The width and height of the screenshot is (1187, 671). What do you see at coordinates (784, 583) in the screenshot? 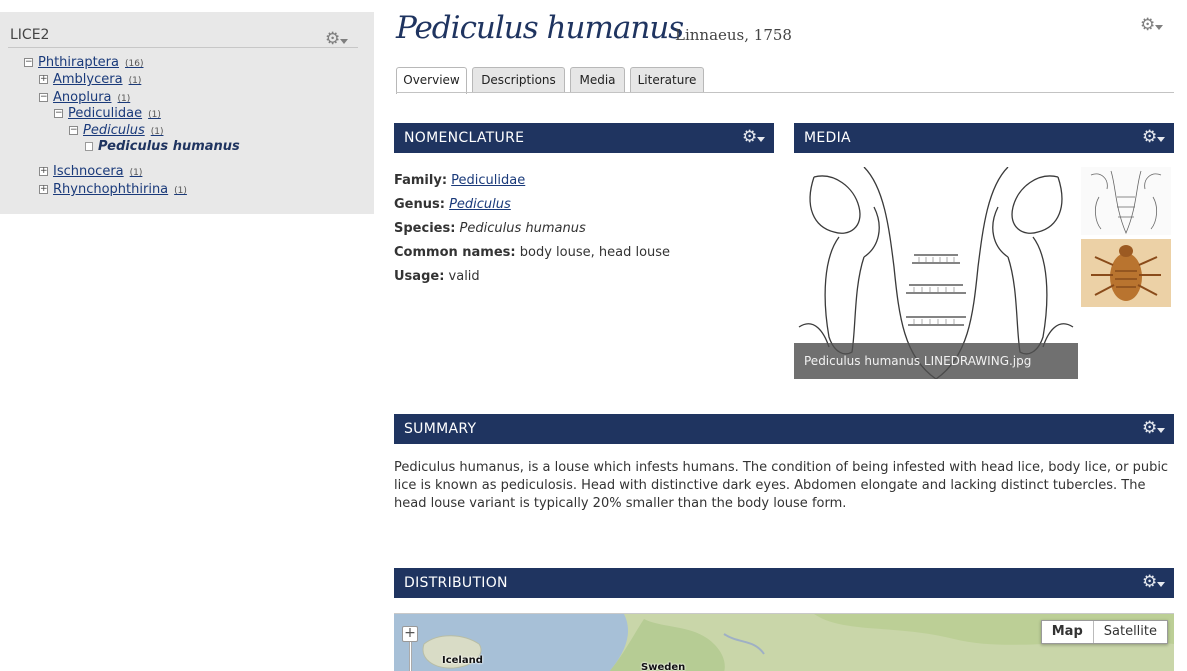
I see `distribution-header: DISTRIBUTION ⚙` at bounding box center [784, 583].